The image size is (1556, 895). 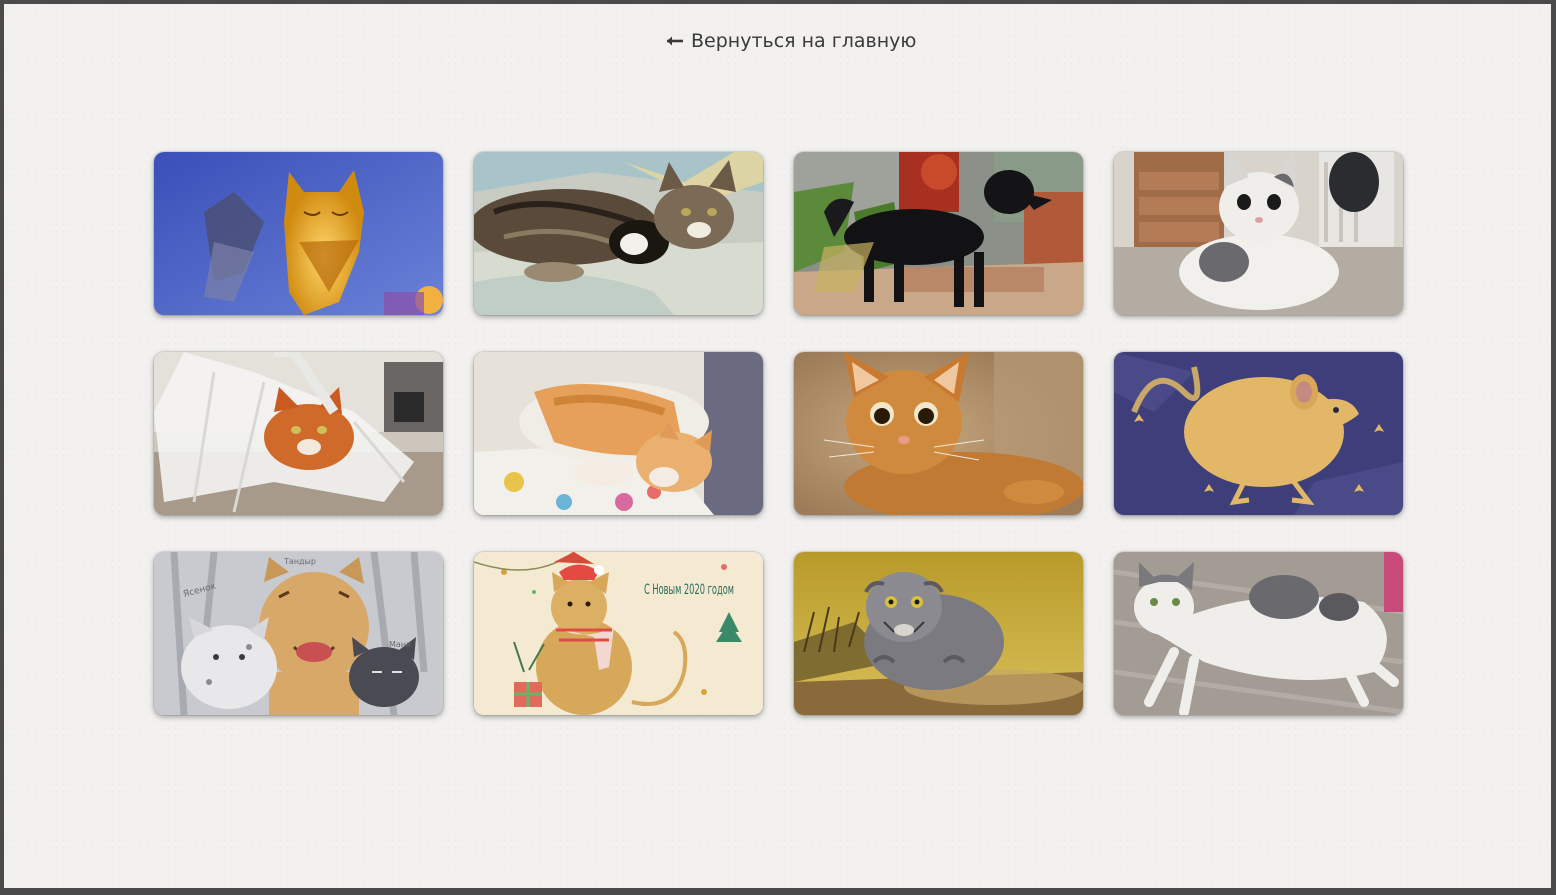 I want to click on gallery-item-ginger-cat-sleeping, so click(x=618, y=433).